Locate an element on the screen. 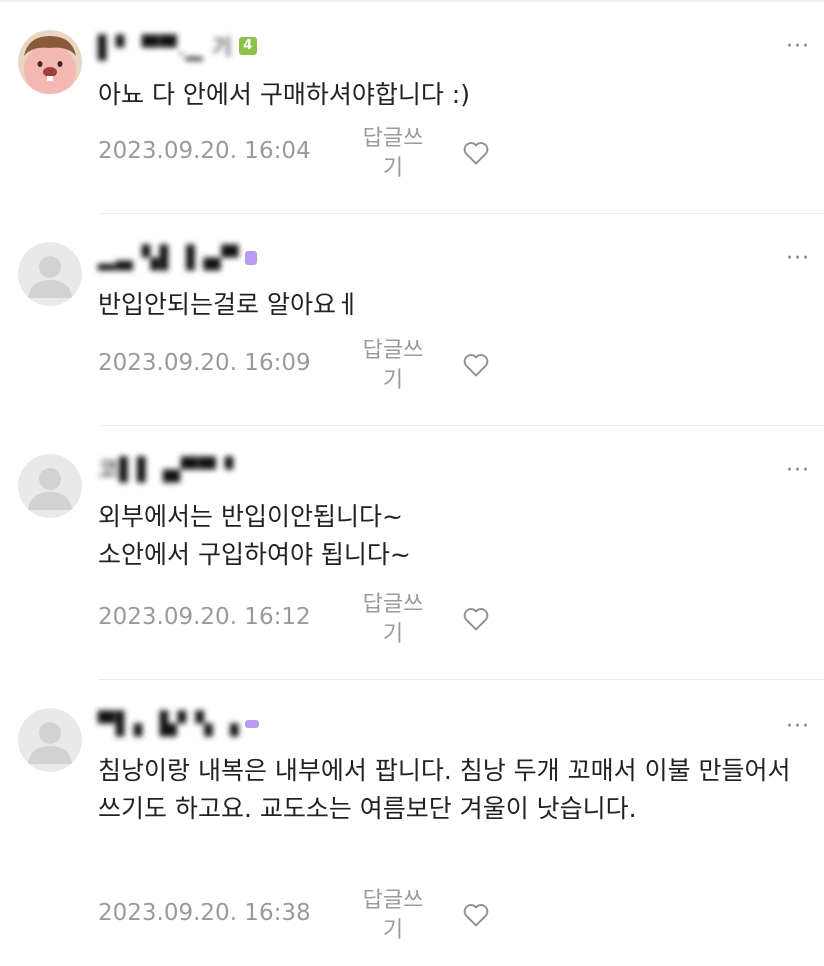 The height and width of the screenshot is (966, 824). cartoon-beaver-avatar is located at coordinates (50, 62).